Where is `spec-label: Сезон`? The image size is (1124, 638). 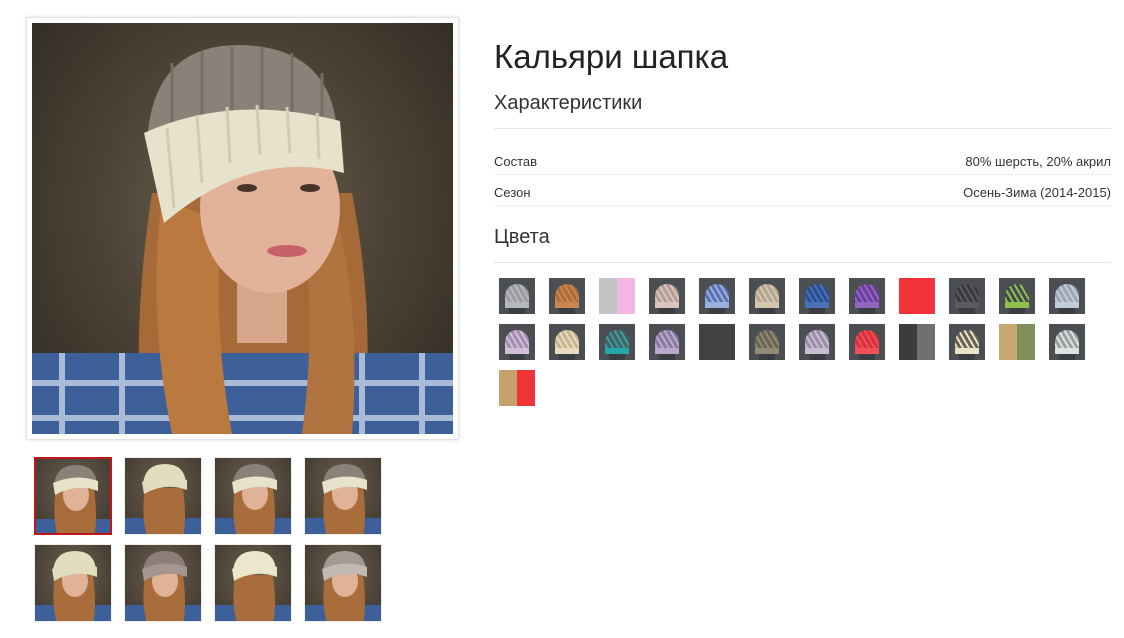 spec-label: Сезон is located at coordinates (512, 192).